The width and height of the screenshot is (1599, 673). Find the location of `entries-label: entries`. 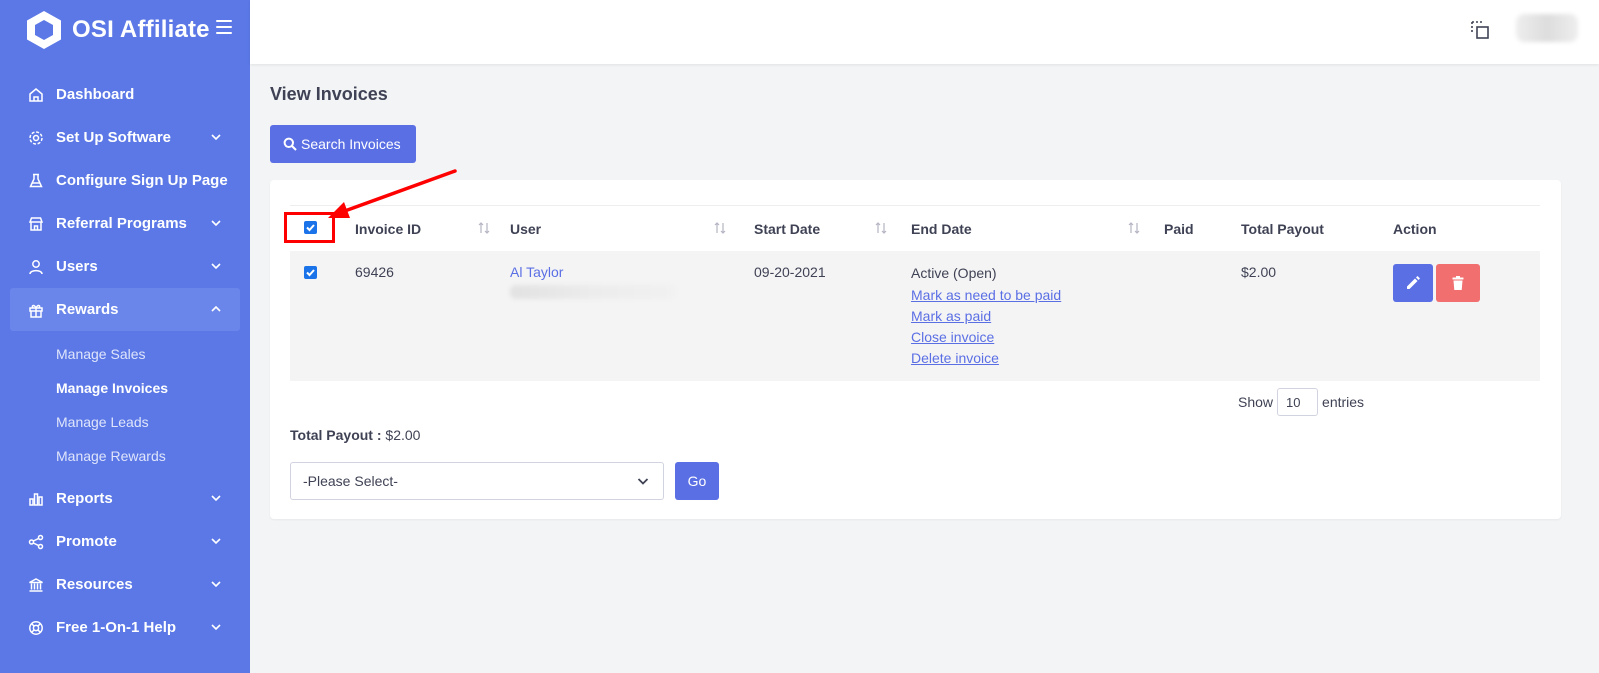

entries-label: entries is located at coordinates (1343, 402).